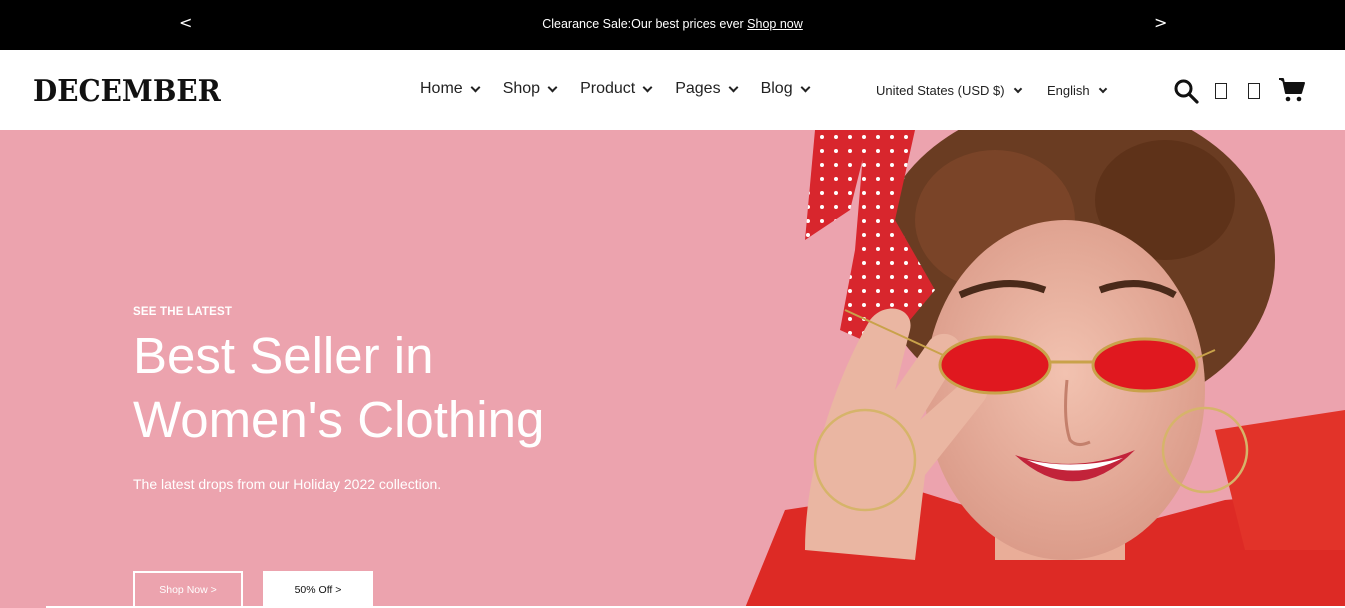 The image size is (1345, 608). What do you see at coordinates (441, 88) in the screenshot?
I see `nav-item-label: Home` at bounding box center [441, 88].